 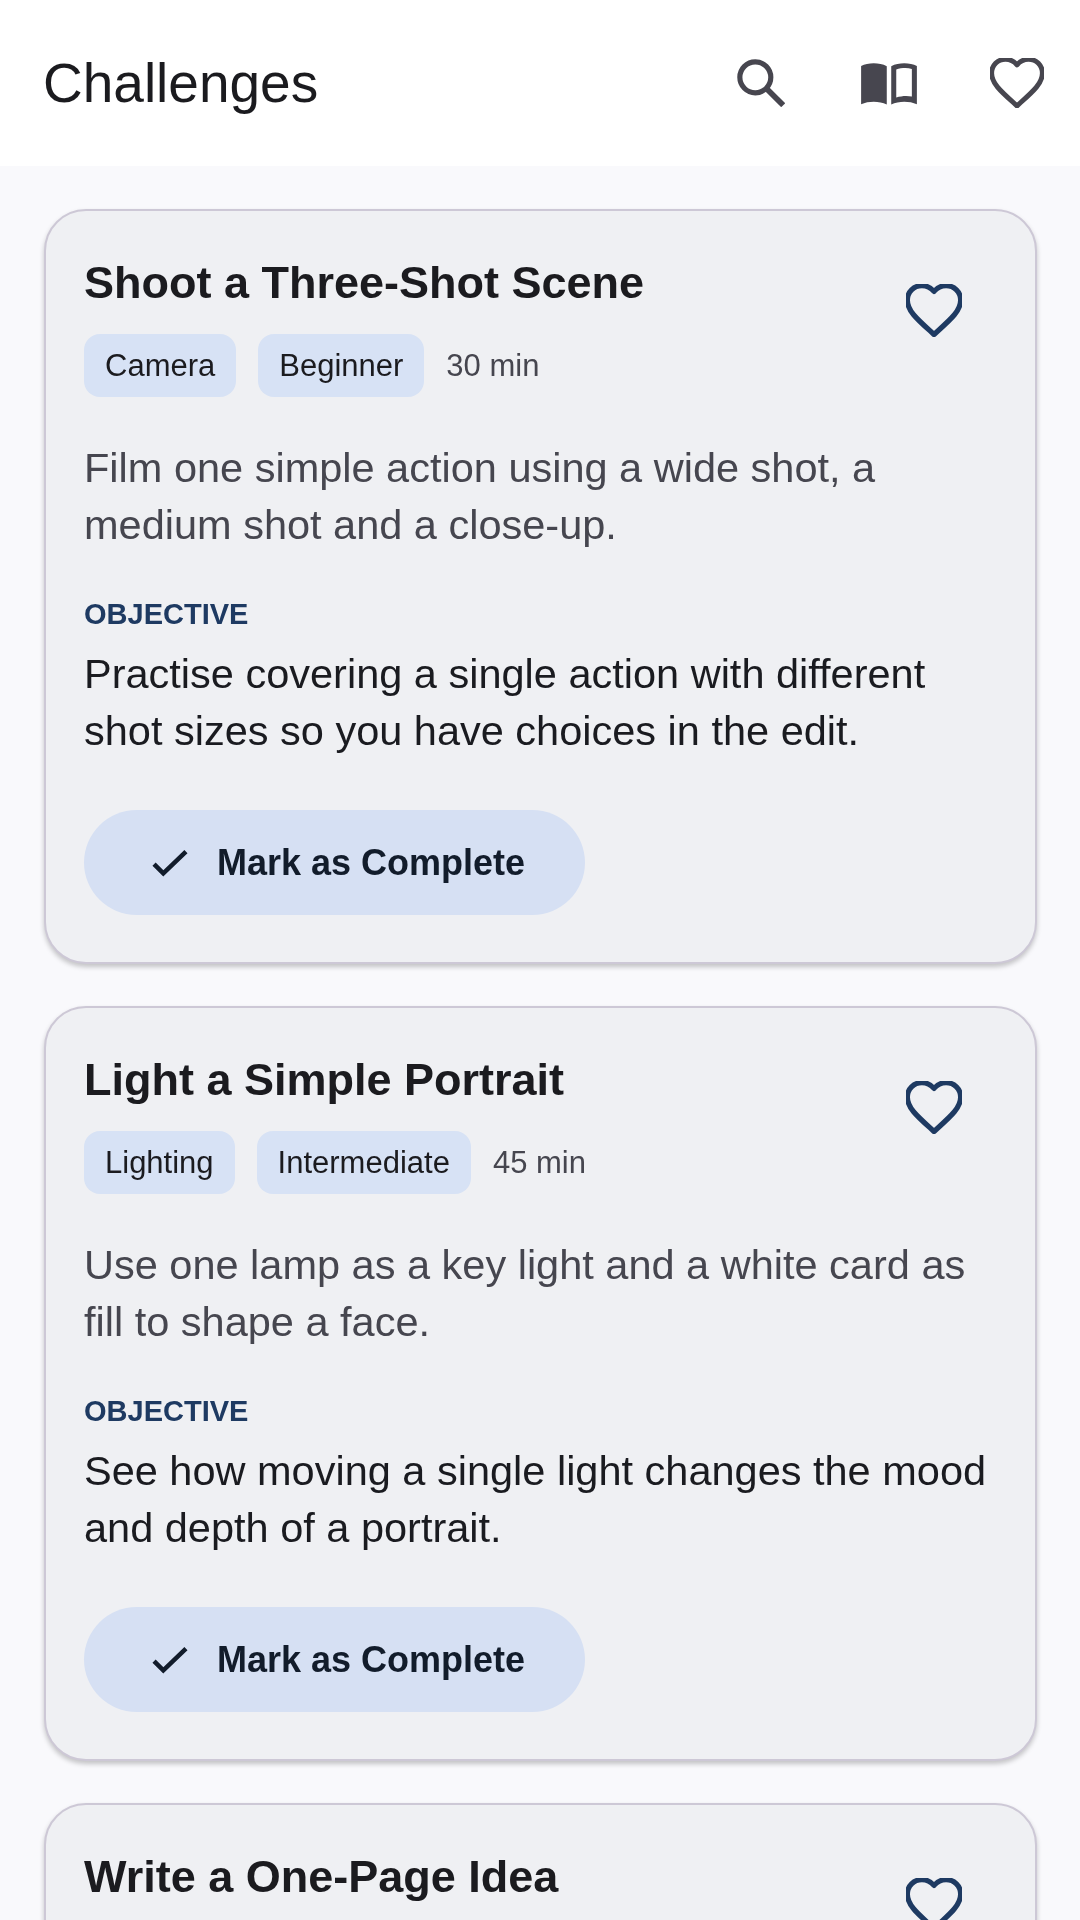 What do you see at coordinates (325, 1080) in the screenshot?
I see `challenge-title: Light a Simple Portrait` at bounding box center [325, 1080].